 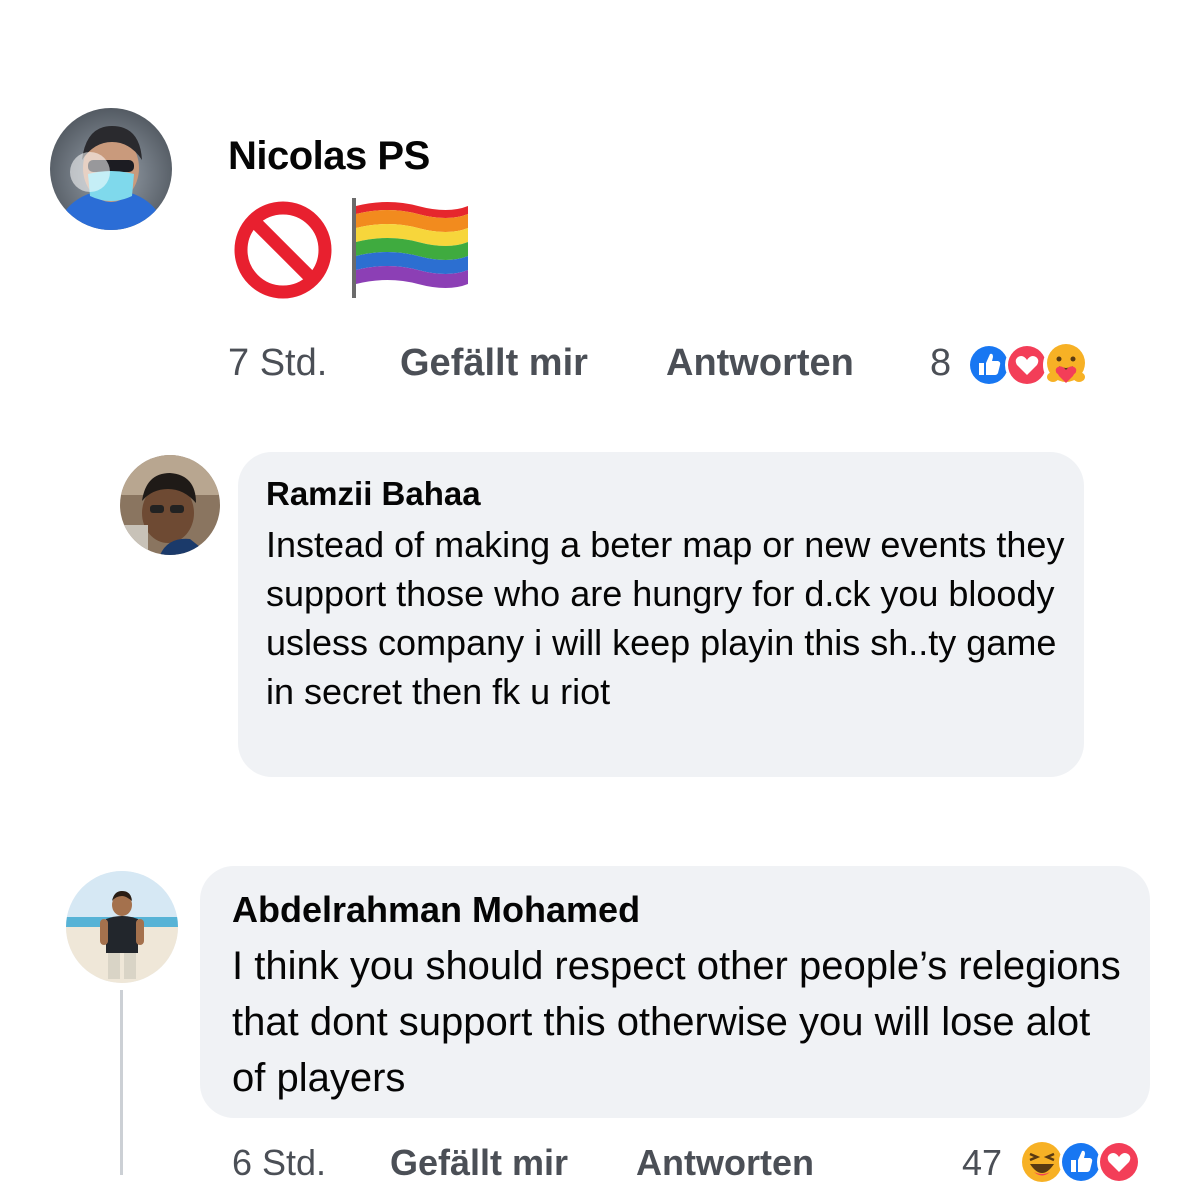 I want to click on comment-actions: 7 Std. Gefällt mir Antworten 8, so click(x=678, y=363).